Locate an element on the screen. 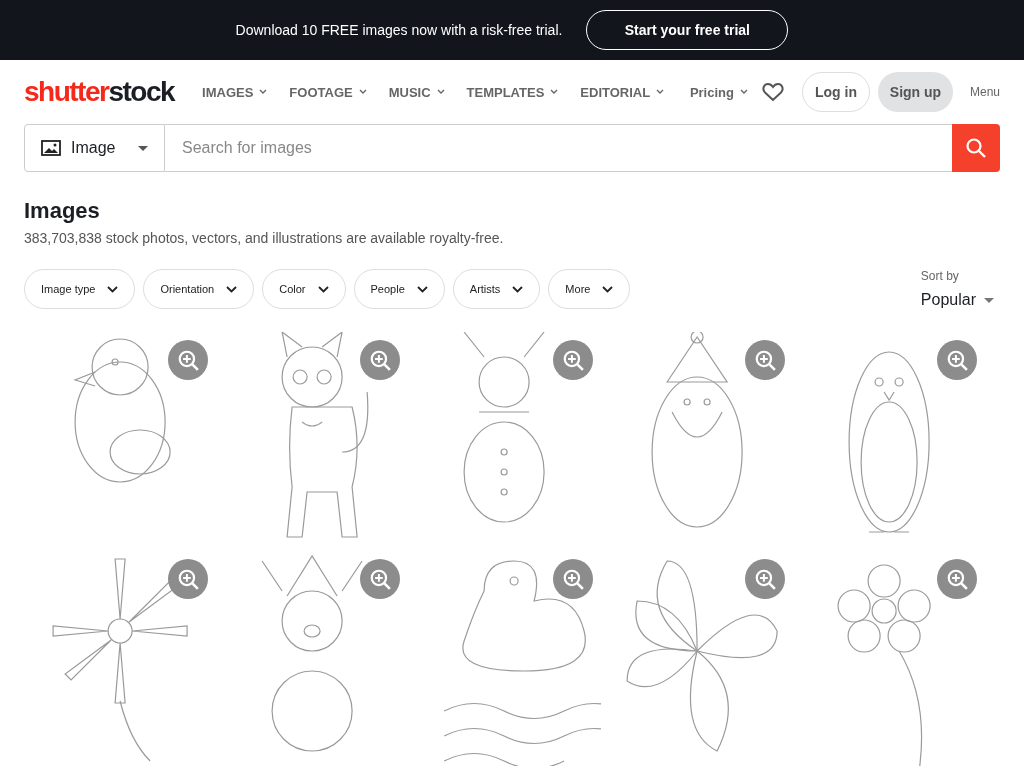 Image resolution: width=1024 pixels, height=768 pixels. nav-link: FOOTAGE is located at coordinates (328, 92).